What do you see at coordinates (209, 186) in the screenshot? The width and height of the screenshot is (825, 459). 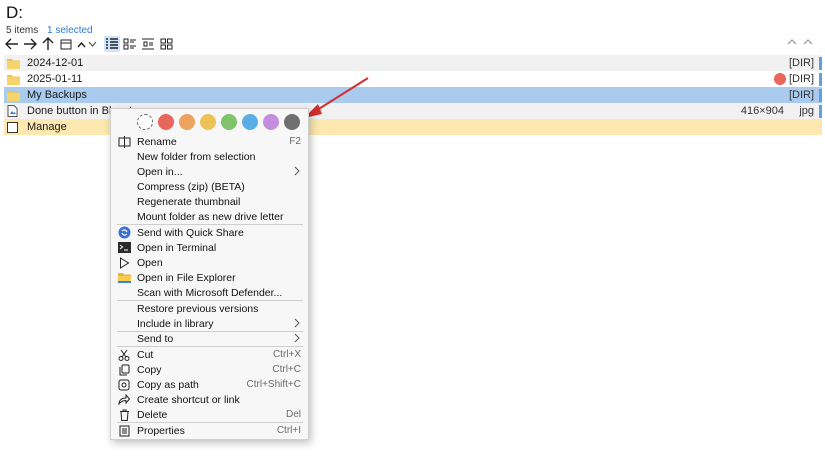 I see `menu-compress-zip: Compress (zip) (BETA)` at bounding box center [209, 186].